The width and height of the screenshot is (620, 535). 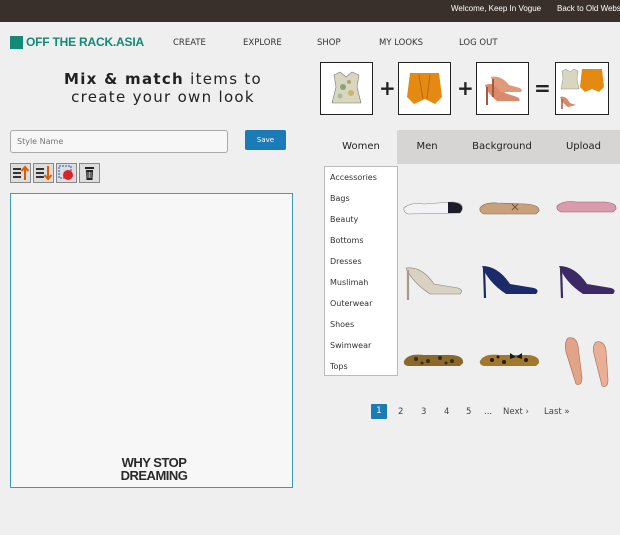 What do you see at coordinates (446, 412) in the screenshot?
I see `page-4: 4` at bounding box center [446, 412].